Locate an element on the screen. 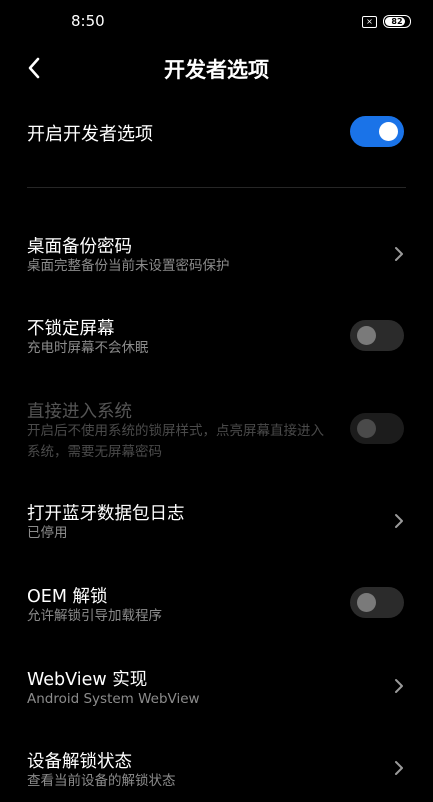 The width and height of the screenshot is (433, 802). header: 开发者选项 is located at coordinates (216, 68).